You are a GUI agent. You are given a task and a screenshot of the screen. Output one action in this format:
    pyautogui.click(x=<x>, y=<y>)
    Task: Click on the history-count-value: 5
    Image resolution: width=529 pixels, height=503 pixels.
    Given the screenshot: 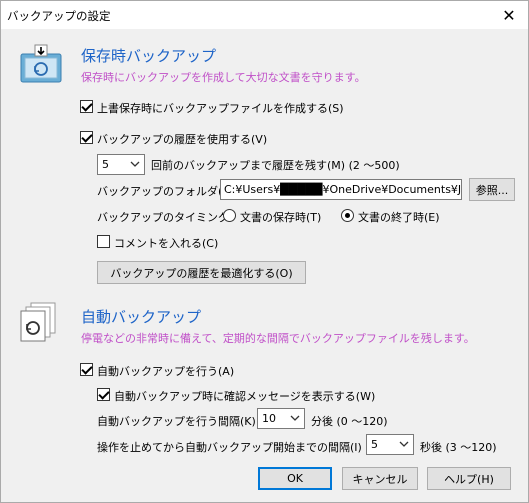 What is the action you would take?
    pyautogui.click(x=105, y=164)
    